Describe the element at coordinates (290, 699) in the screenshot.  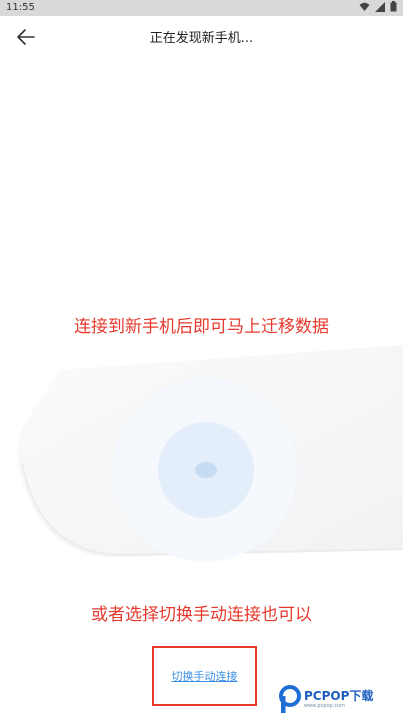
I see `pcpop-logo-icon` at that location.